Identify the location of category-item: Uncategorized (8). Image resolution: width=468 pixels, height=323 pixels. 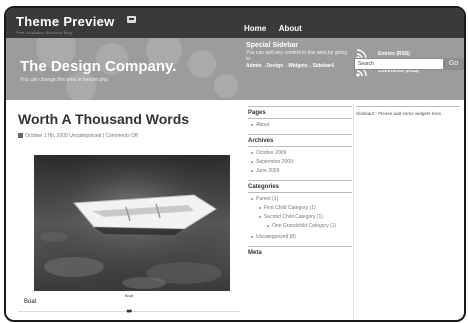
(300, 237).